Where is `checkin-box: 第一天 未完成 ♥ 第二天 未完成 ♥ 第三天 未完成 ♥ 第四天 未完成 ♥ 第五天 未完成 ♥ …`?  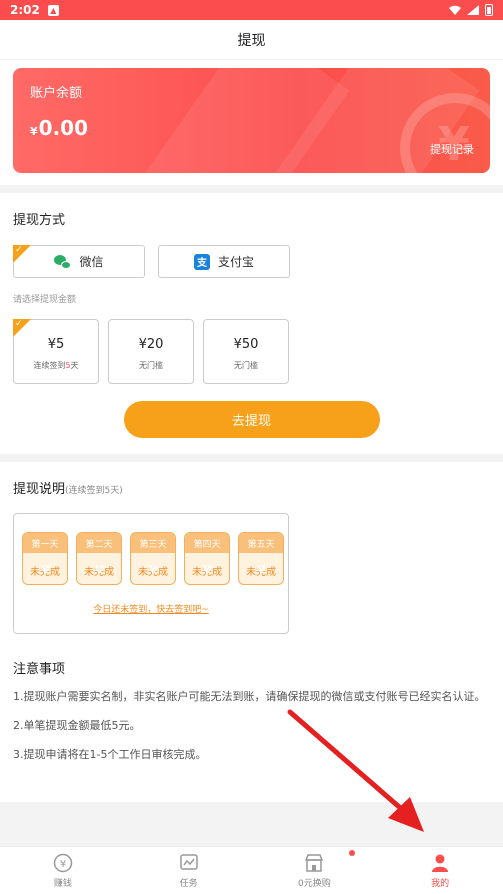
checkin-box: 第一天 未完成 ♥ 第二天 未完成 ♥ 第三天 未完成 ♥ 第四天 未完成 ♥ 第五天 未完成 ♥ … is located at coordinates (151, 573).